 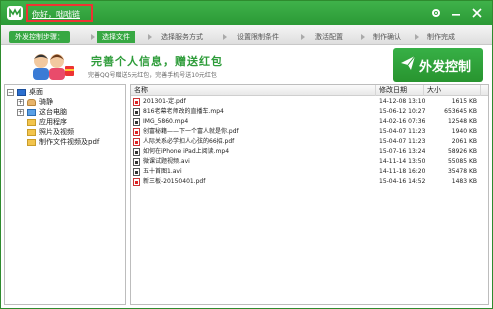 What do you see at coordinates (56, 14) in the screenshot?
I see `user-greeting-link: 你好，咄咄链` at bounding box center [56, 14].